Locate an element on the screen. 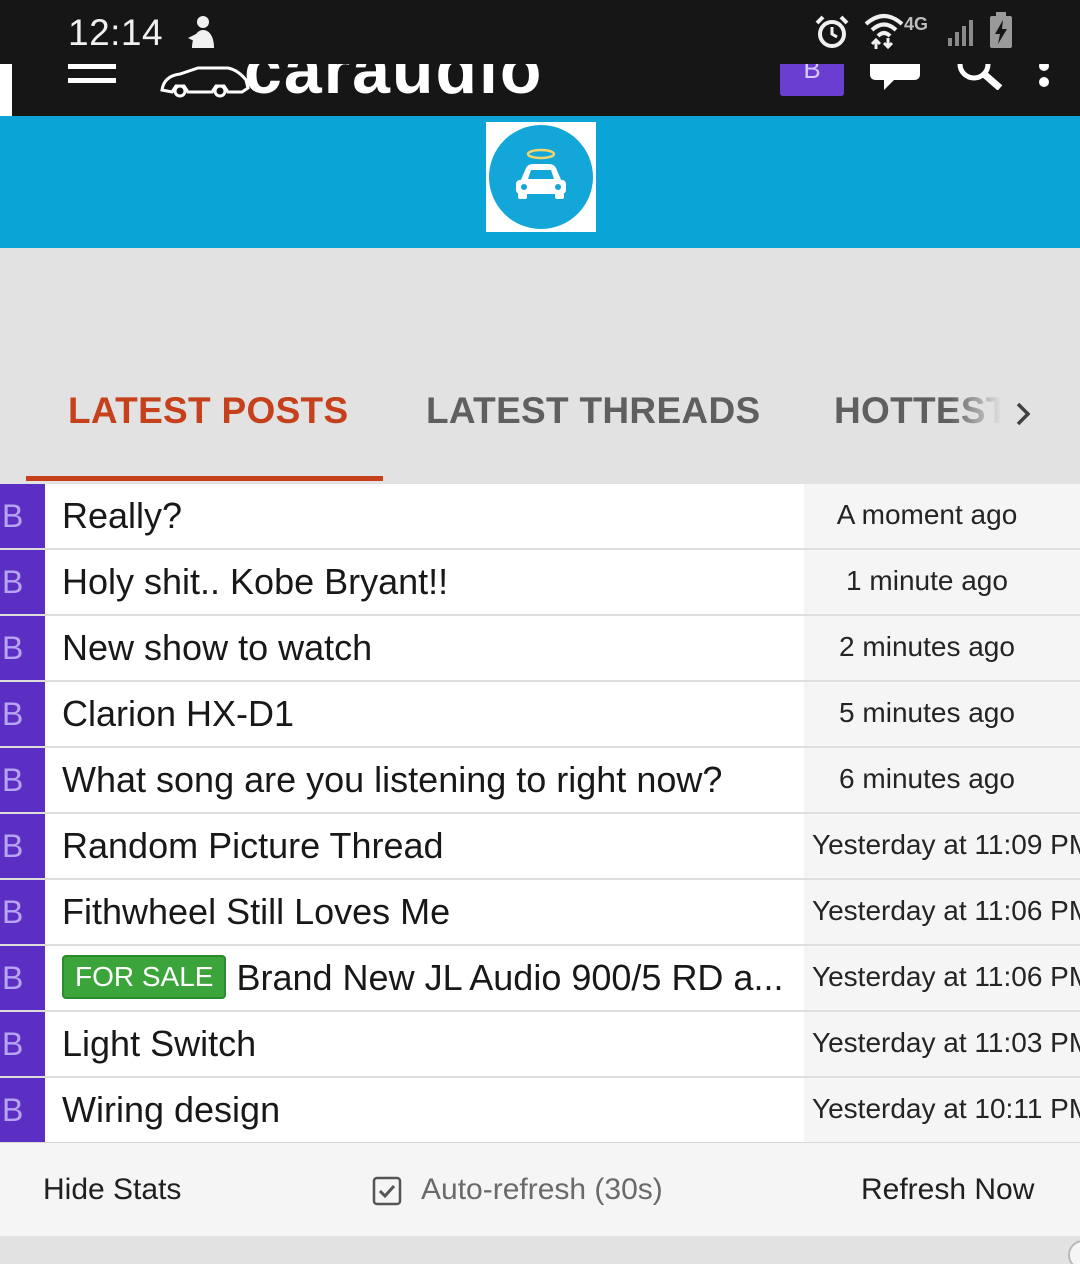 The height and width of the screenshot is (1264, 1080). tab-scroll-fade is located at coordinates (982, 410).